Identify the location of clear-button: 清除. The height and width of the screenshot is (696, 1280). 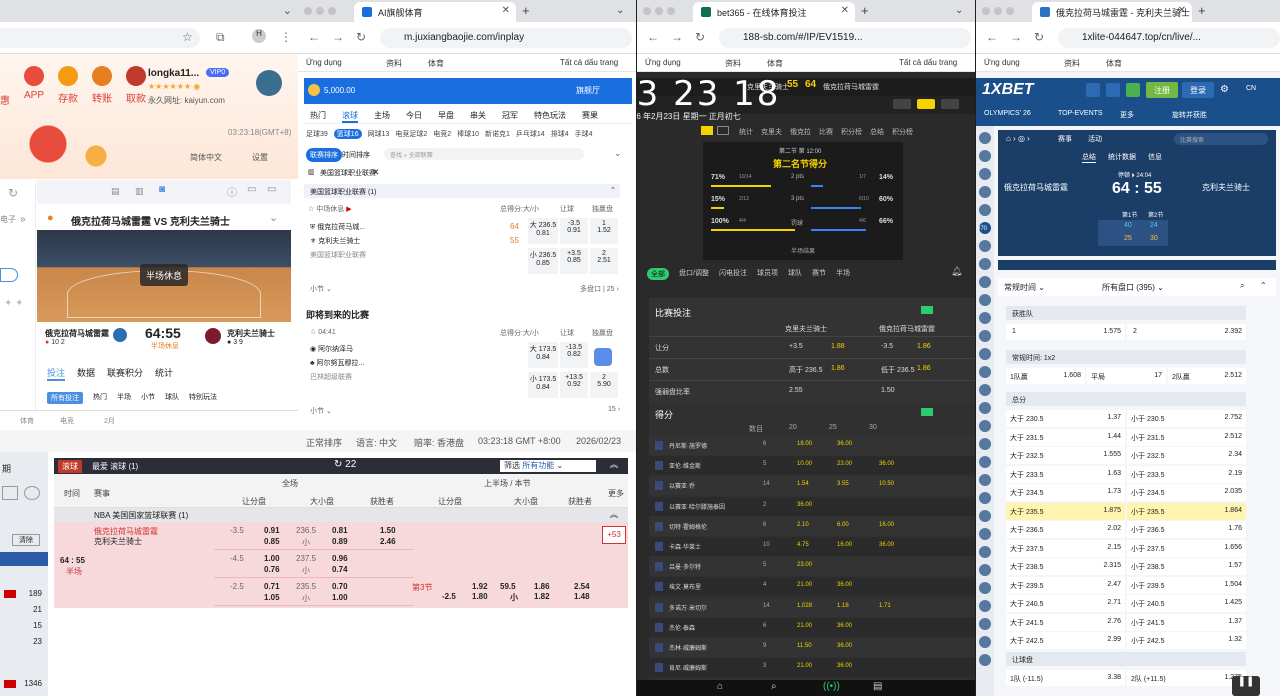
(26, 540).